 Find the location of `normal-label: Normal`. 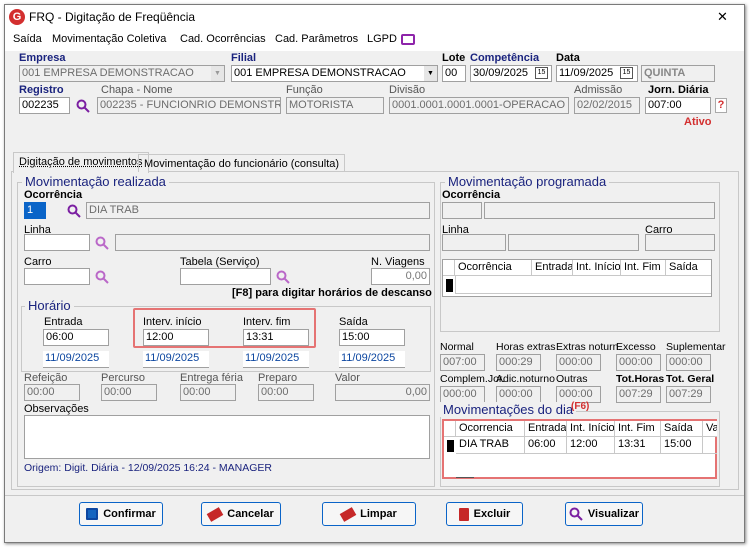

normal-label: Normal is located at coordinates (457, 347).